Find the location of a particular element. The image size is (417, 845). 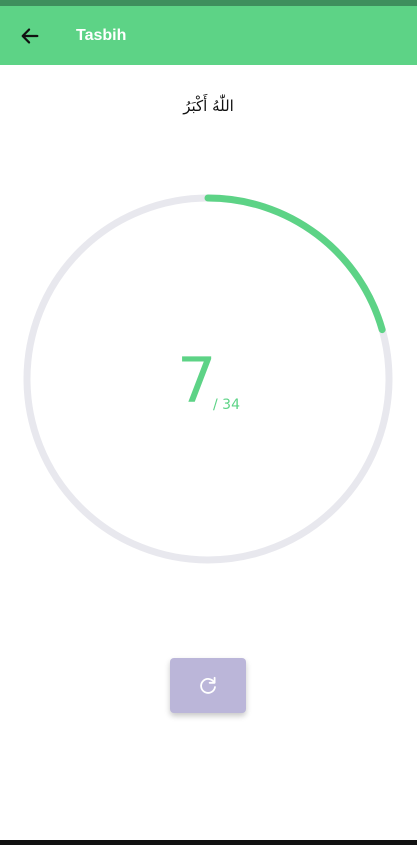

back-button is located at coordinates (30, 36).